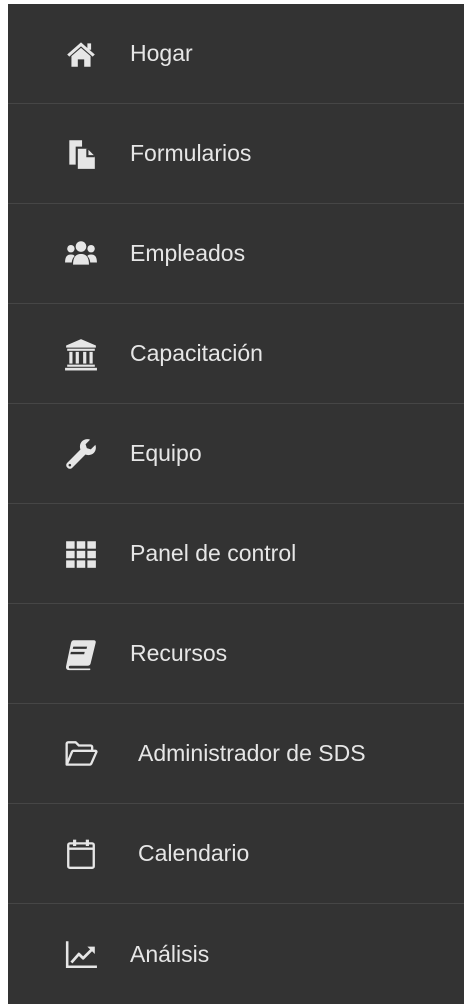 The height and width of the screenshot is (1004, 464). Describe the element at coordinates (81, 854) in the screenshot. I see `calendar-icon` at that location.